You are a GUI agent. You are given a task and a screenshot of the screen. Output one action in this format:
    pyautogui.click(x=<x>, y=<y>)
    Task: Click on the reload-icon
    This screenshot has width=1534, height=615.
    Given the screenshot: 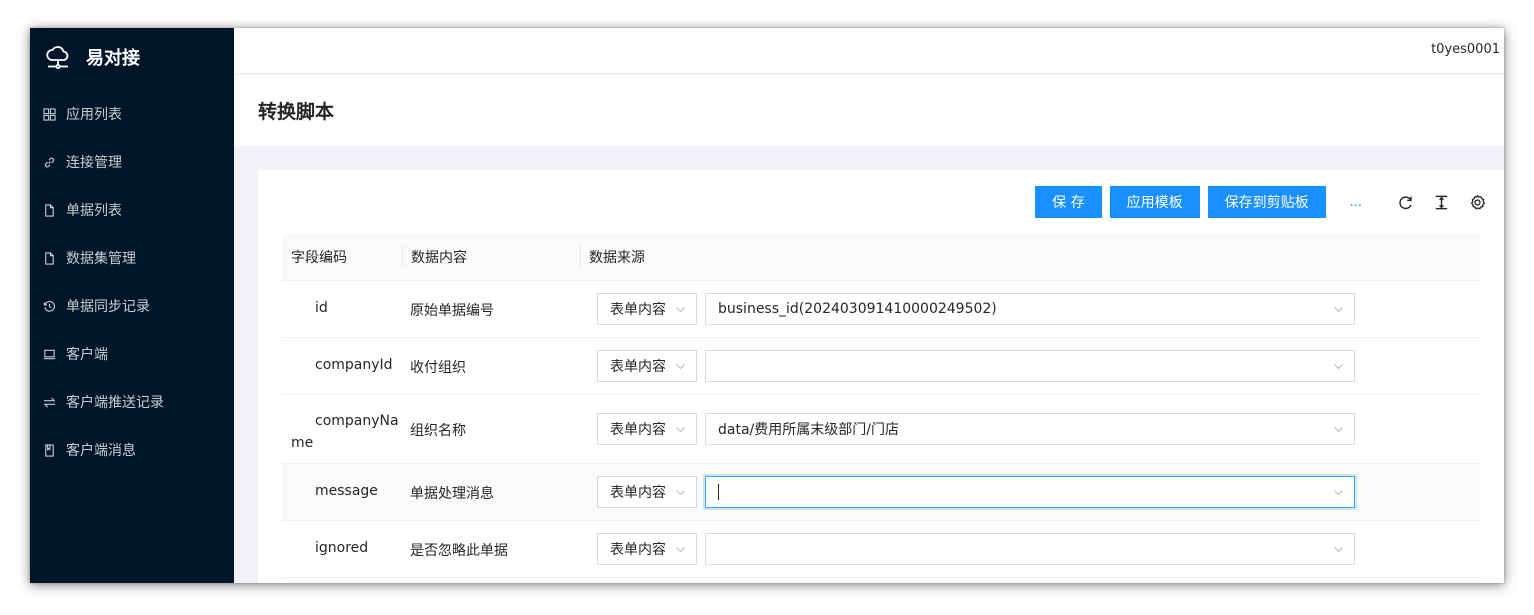 What is the action you would take?
    pyautogui.click(x=1405, y=202)
    